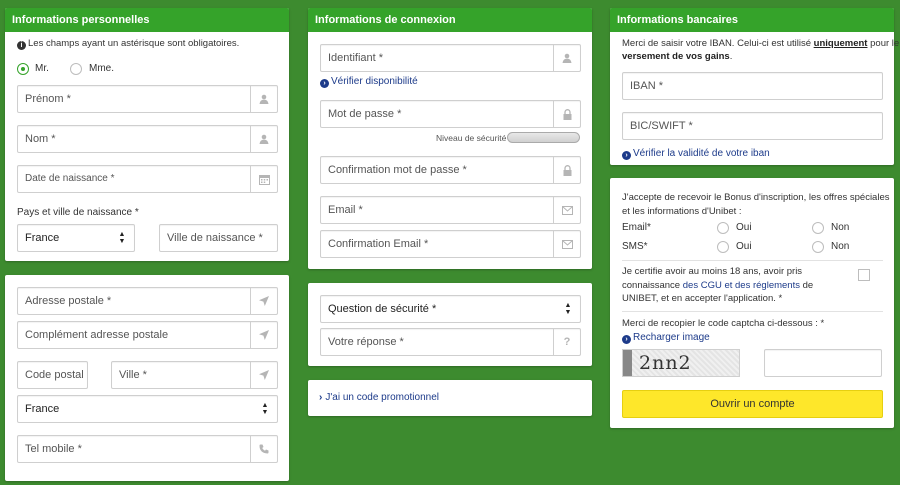  What do you see at coordinates (194, 375) in the screenshot?
I see `city-input: Ville *` at bounding box center [194, 375].